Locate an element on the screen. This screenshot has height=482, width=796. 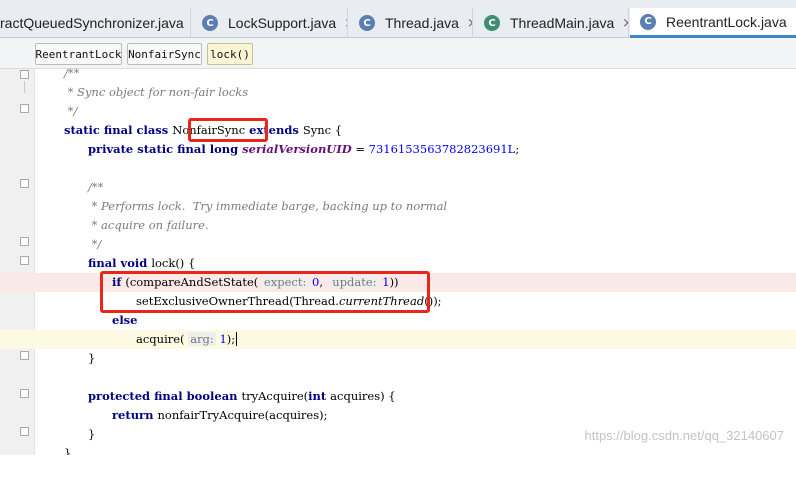
keyword: int is located at coordinates (319, 396).